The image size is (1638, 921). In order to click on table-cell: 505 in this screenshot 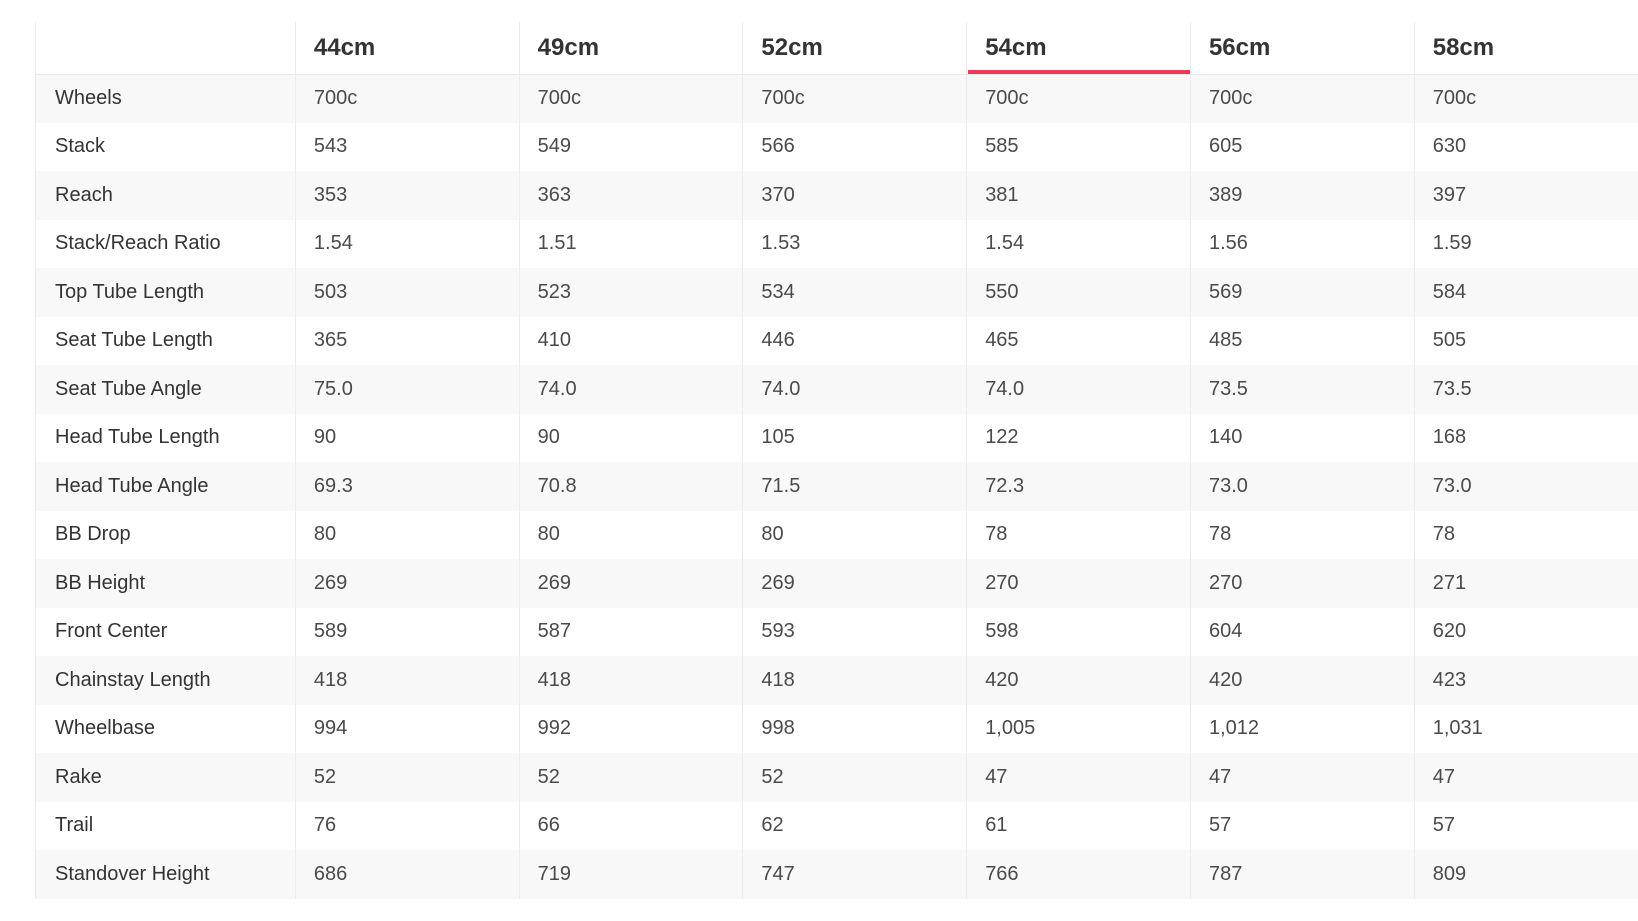, I will do `click(1525, 340)`.